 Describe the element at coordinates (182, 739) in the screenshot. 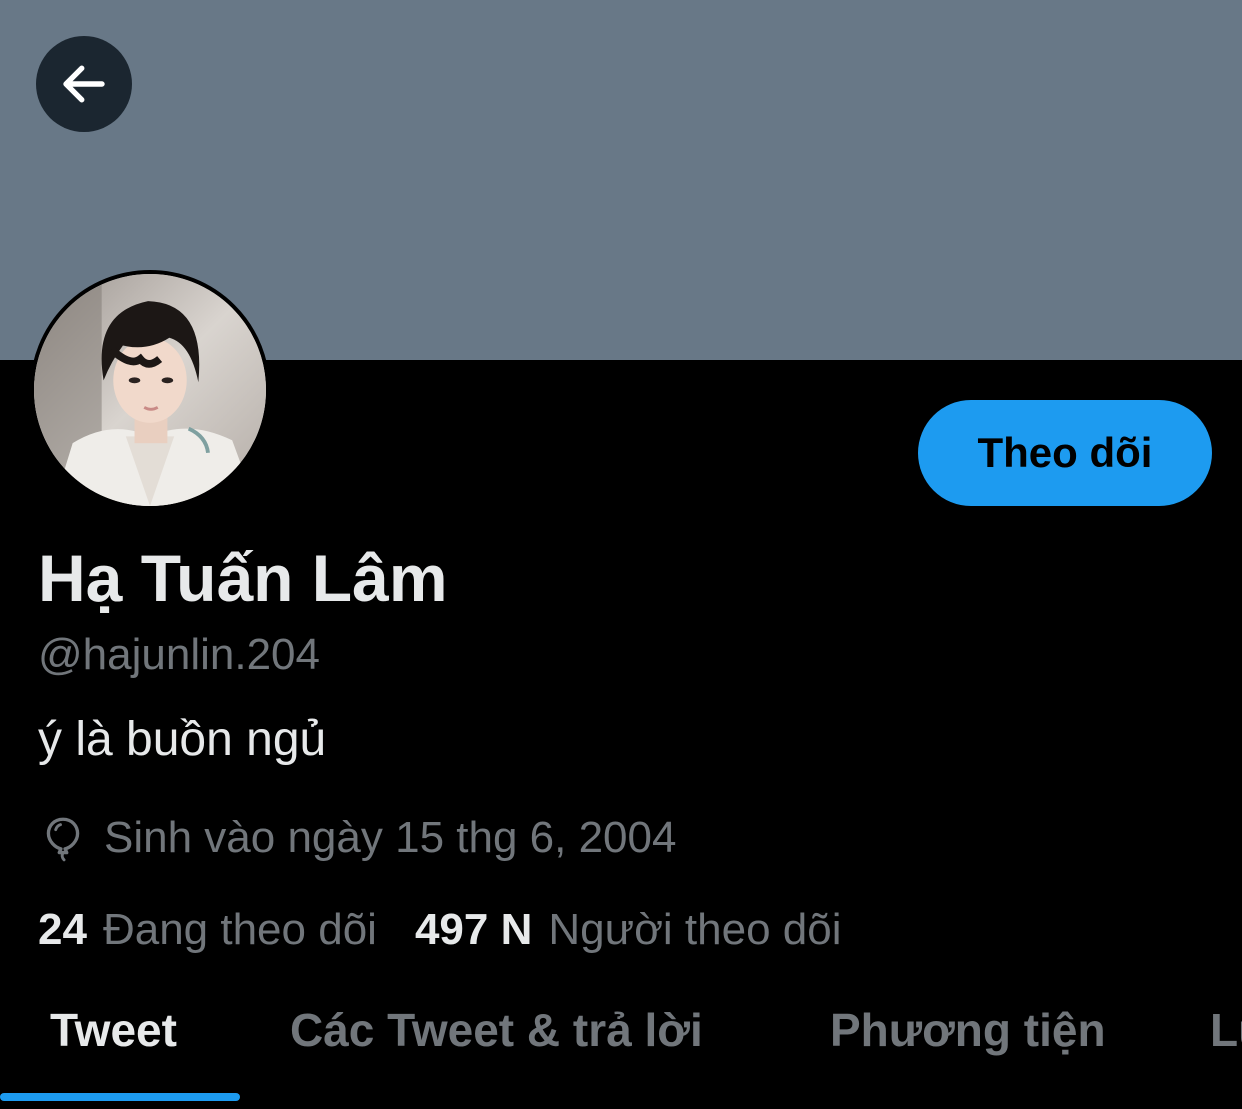

I see `profile-bio: ý là buồn ngủ` at that location.